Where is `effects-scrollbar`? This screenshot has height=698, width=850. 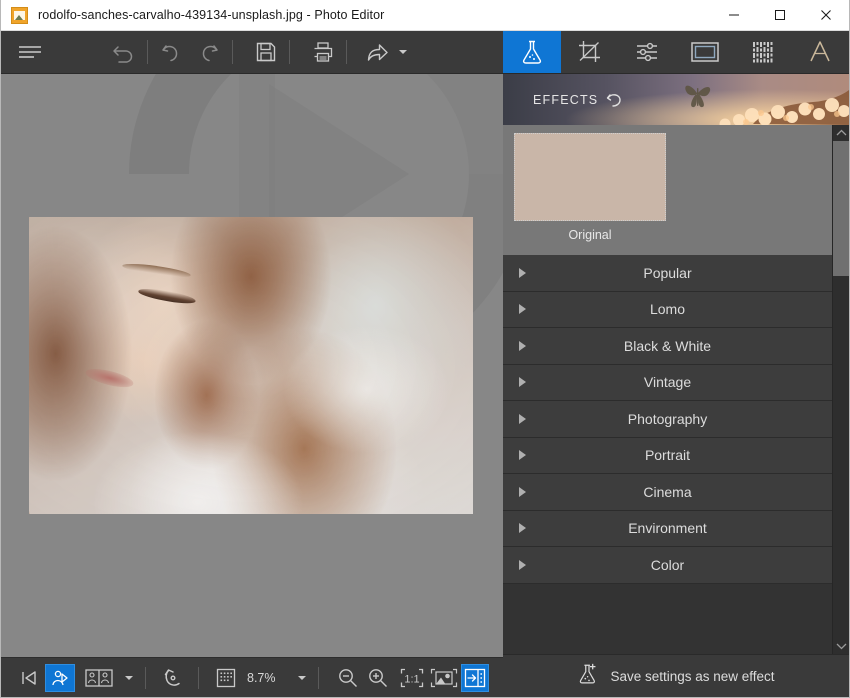
effects-scrollbar is located at coordinates (840, 389).